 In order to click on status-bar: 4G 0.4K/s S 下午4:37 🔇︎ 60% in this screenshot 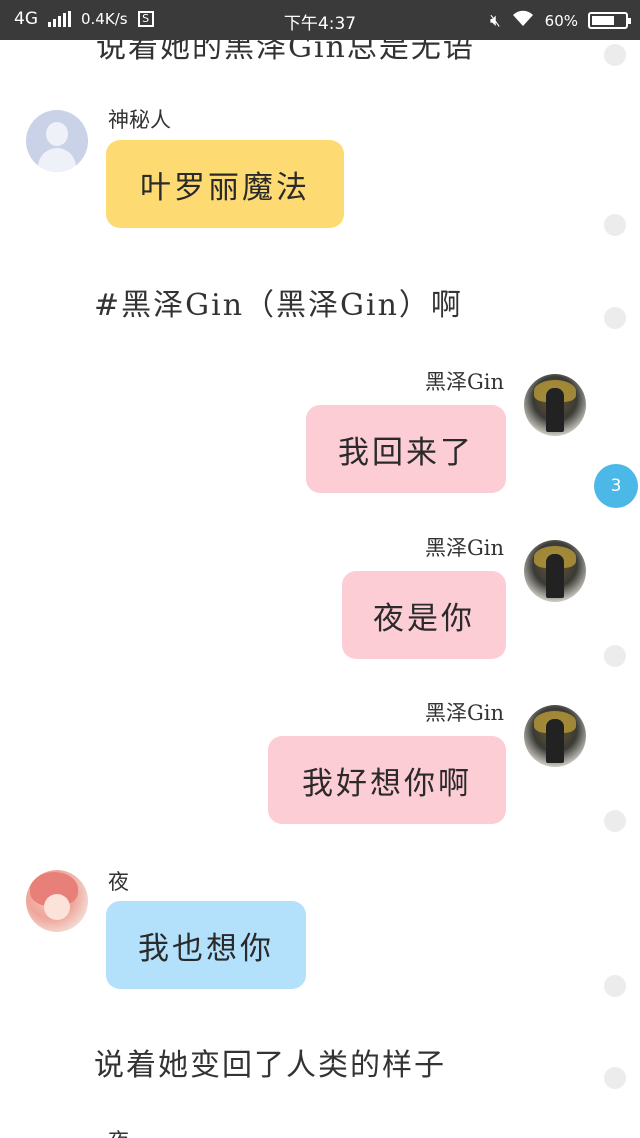, I will do `click(320, 20)`.